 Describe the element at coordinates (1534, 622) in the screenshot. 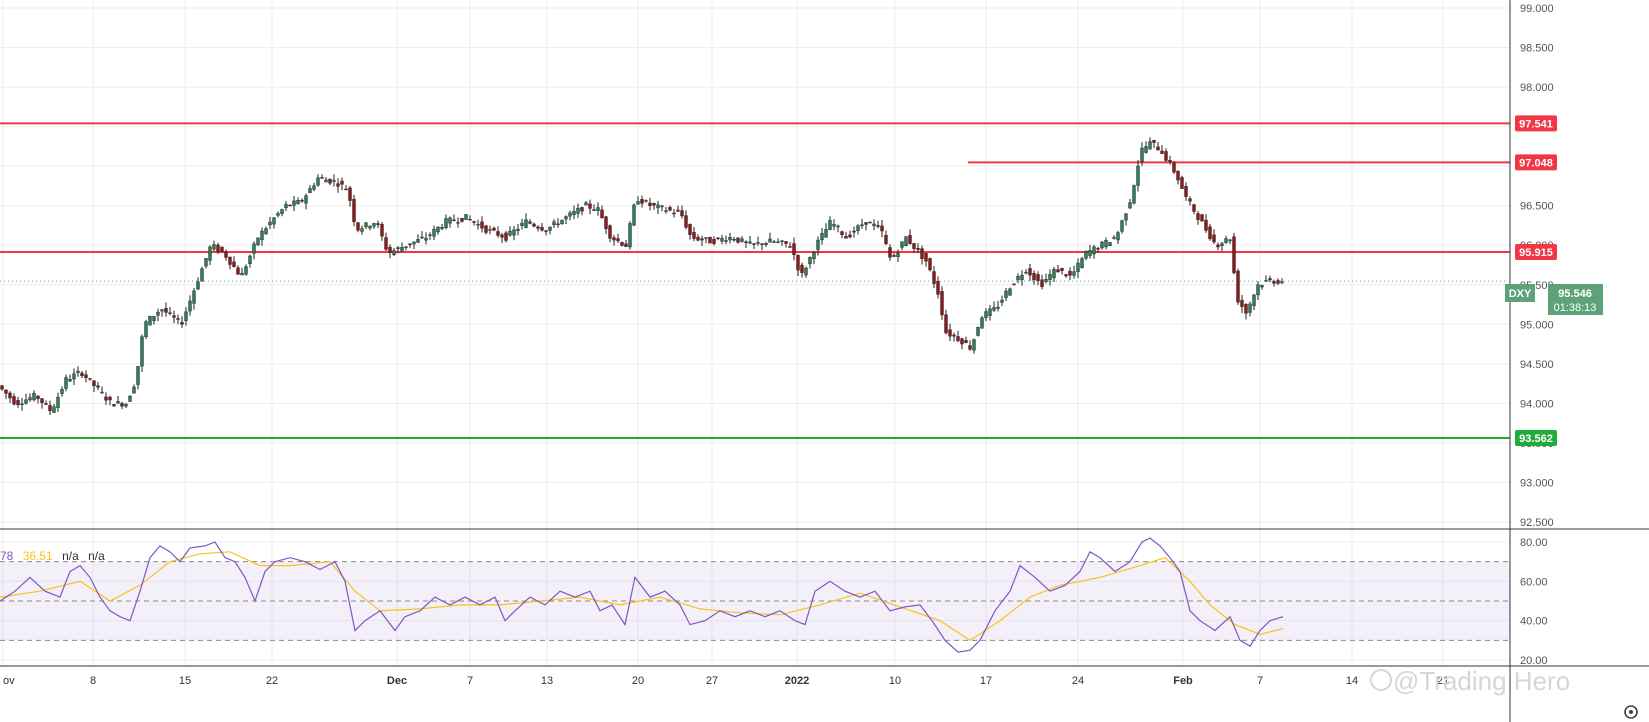

I see `rsi-tick-label: 40.00` at that location.